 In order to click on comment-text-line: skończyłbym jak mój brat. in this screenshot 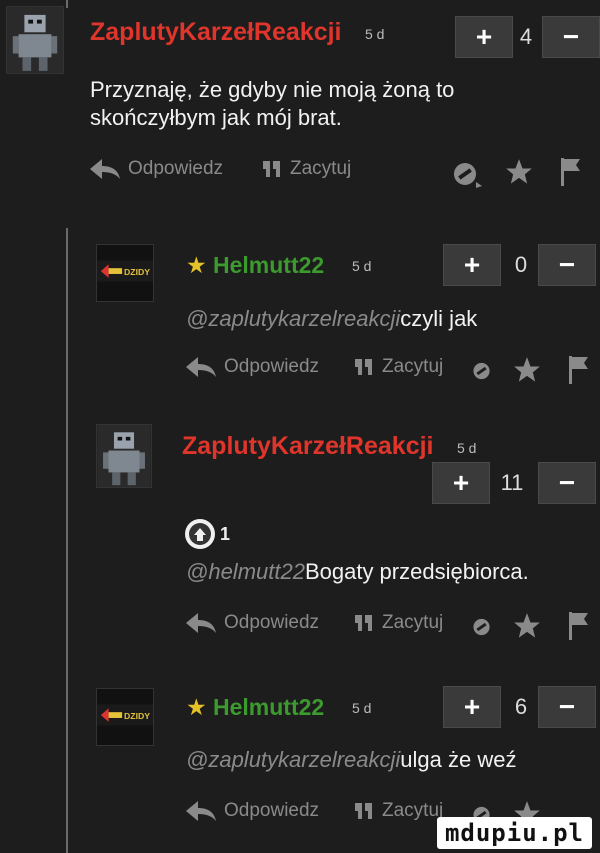, I will do `click(216, 117)`.